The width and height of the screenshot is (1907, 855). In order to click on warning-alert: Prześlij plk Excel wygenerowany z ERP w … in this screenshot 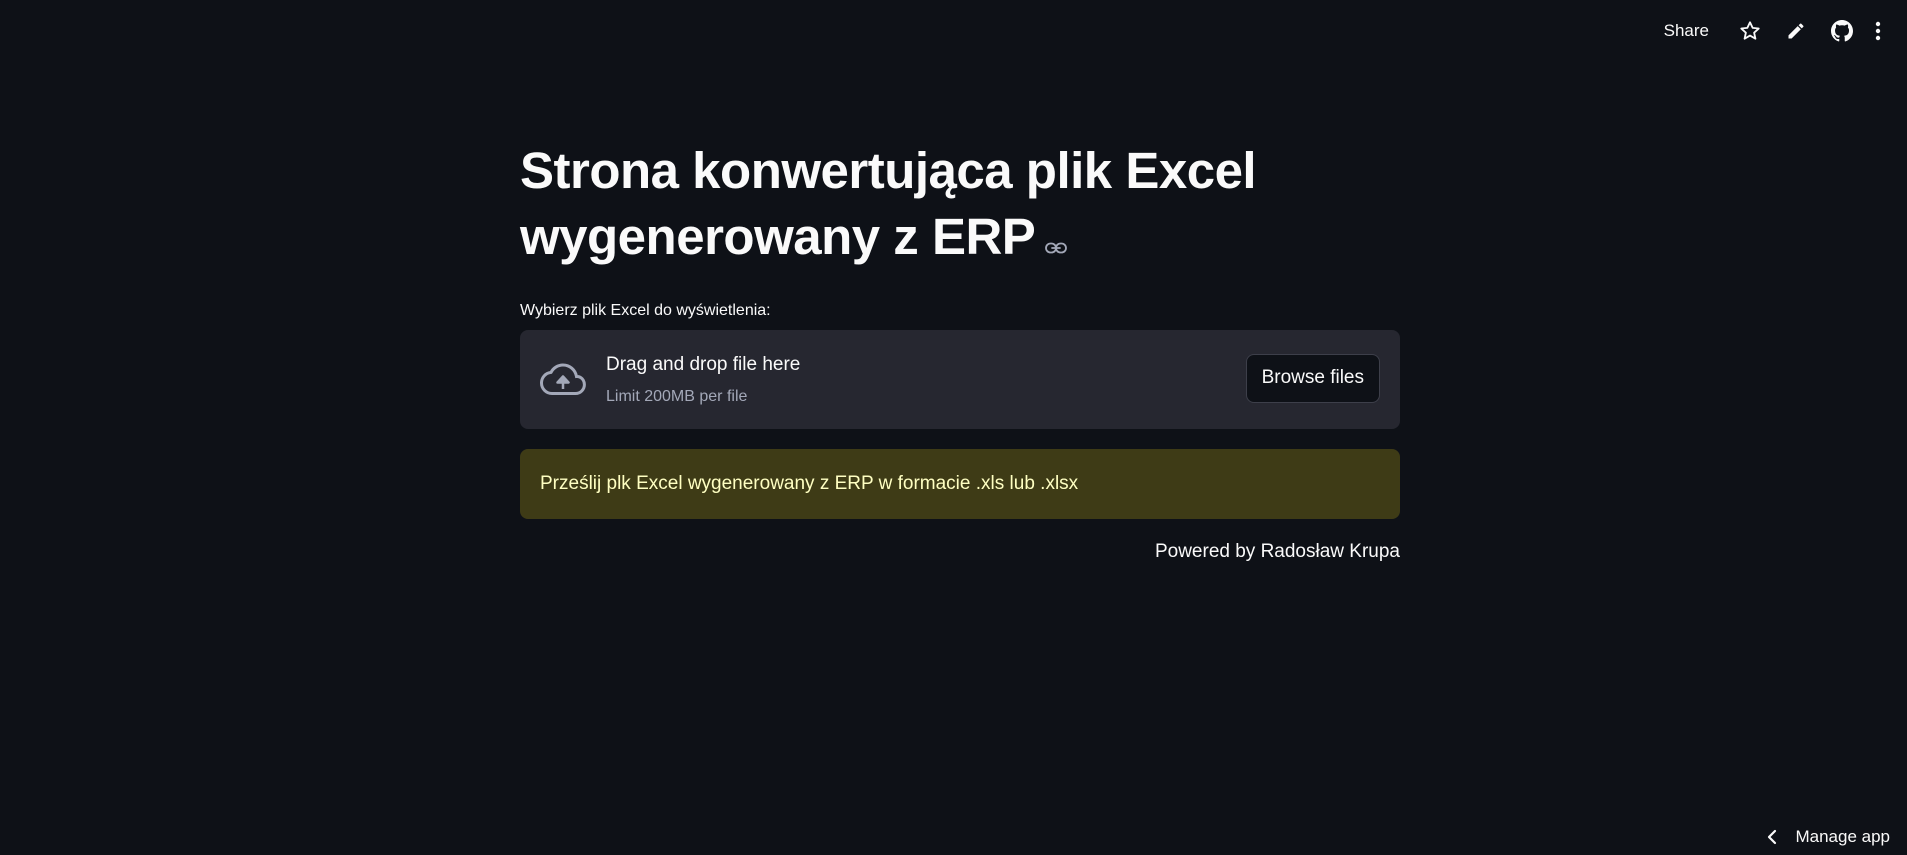, I will do `click(960, 483)`.